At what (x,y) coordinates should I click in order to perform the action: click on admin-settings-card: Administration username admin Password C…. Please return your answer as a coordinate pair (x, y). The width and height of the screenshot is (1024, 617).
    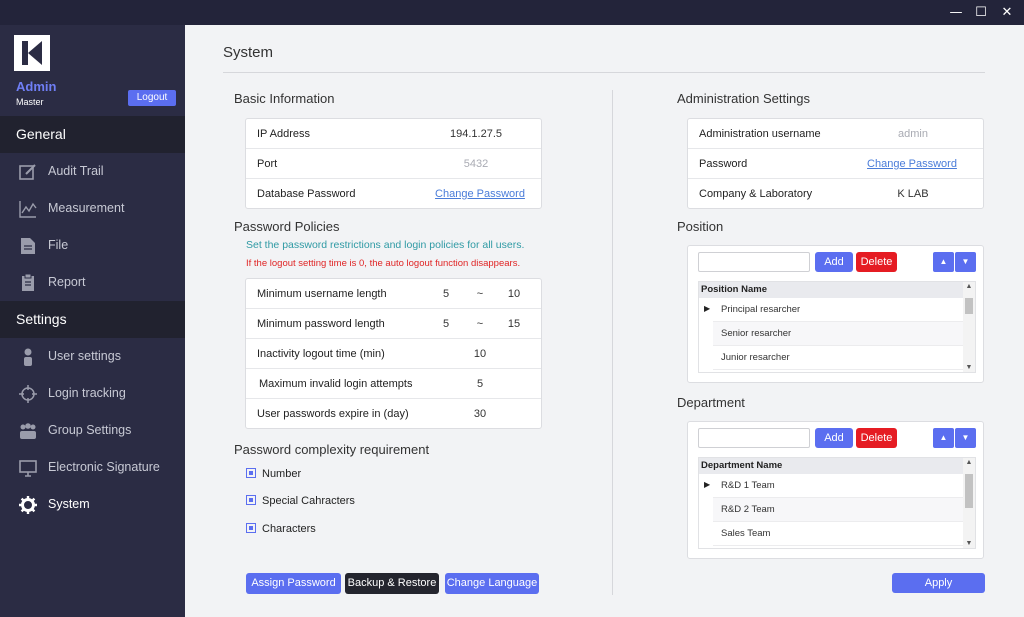
    Looking at the image, I should click on (835, 163).